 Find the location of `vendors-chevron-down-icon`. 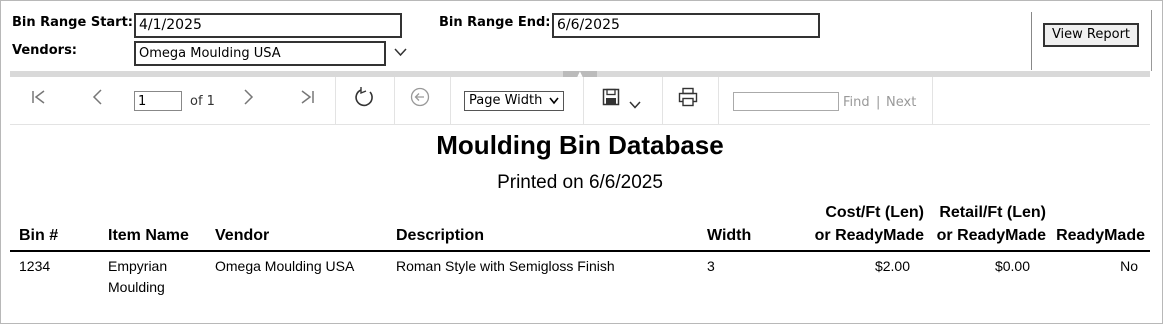

vendors-chevron-down-icon is located at coordinates (400, 53).